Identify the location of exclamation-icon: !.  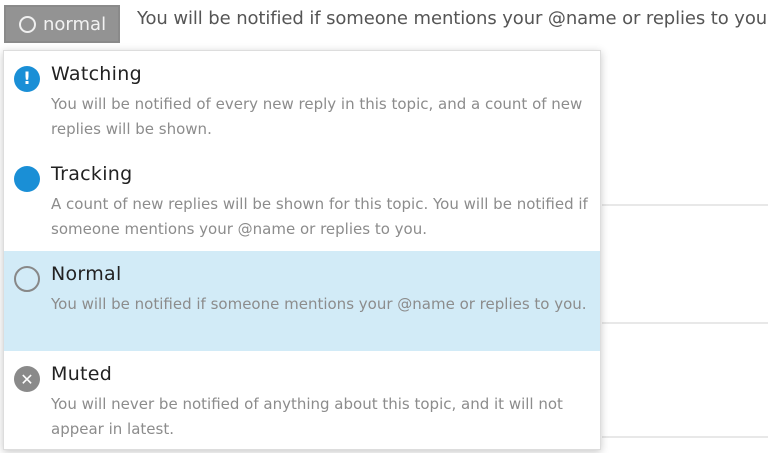
(27, 79).